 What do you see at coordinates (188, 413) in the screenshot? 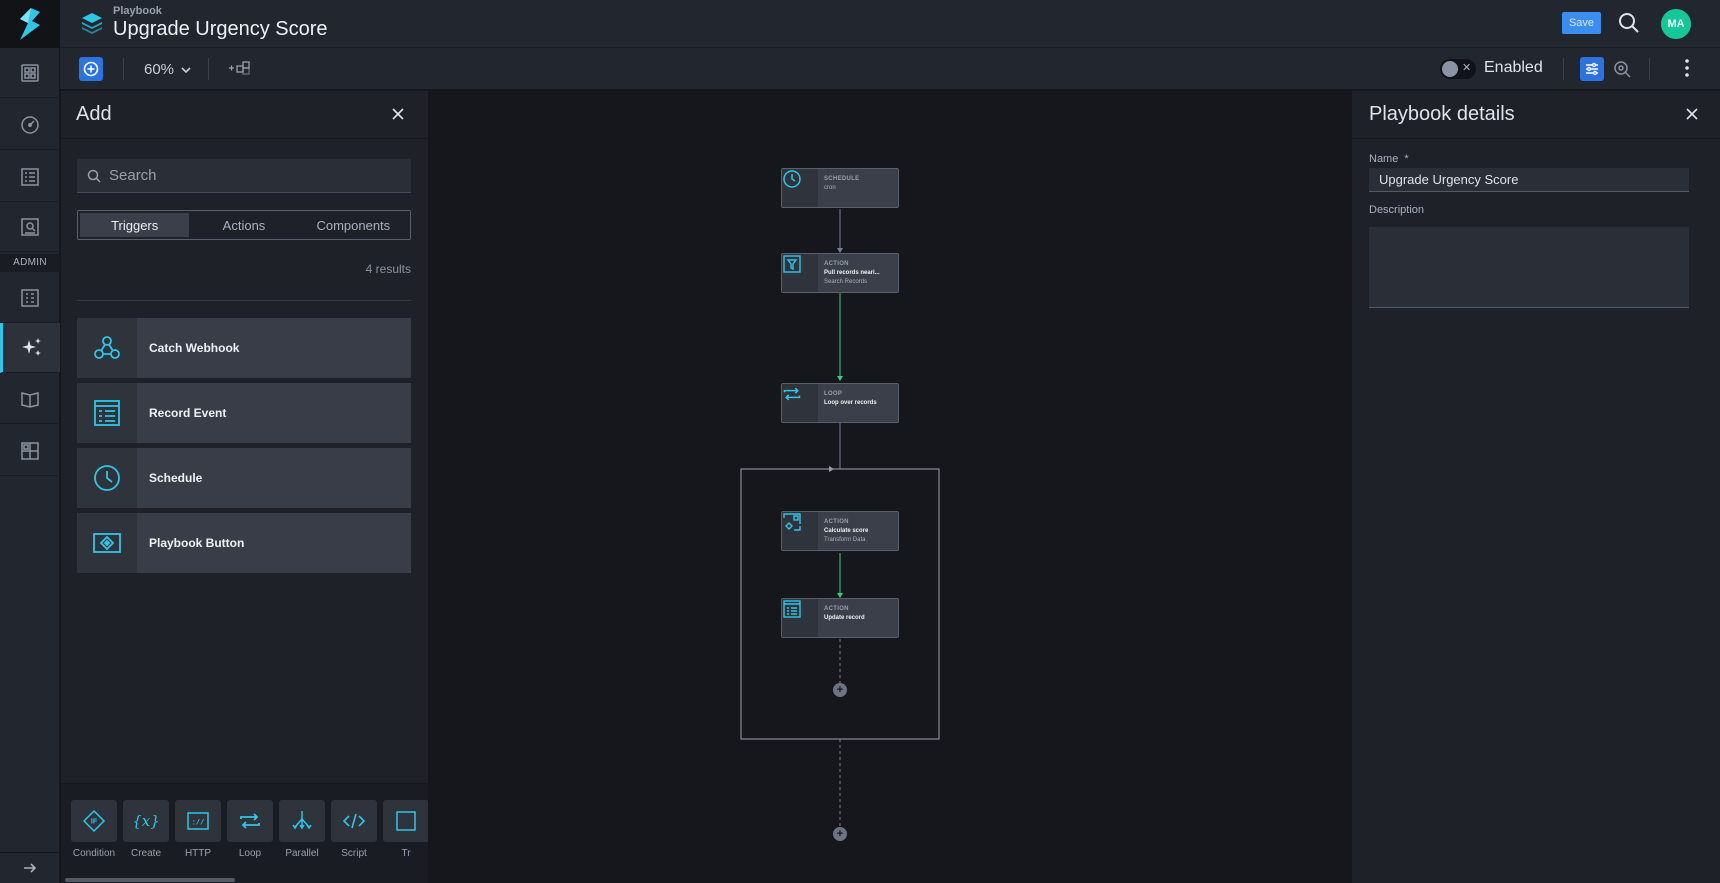
I see `trigger-label: Record Event` at bounding box center [188, 413].